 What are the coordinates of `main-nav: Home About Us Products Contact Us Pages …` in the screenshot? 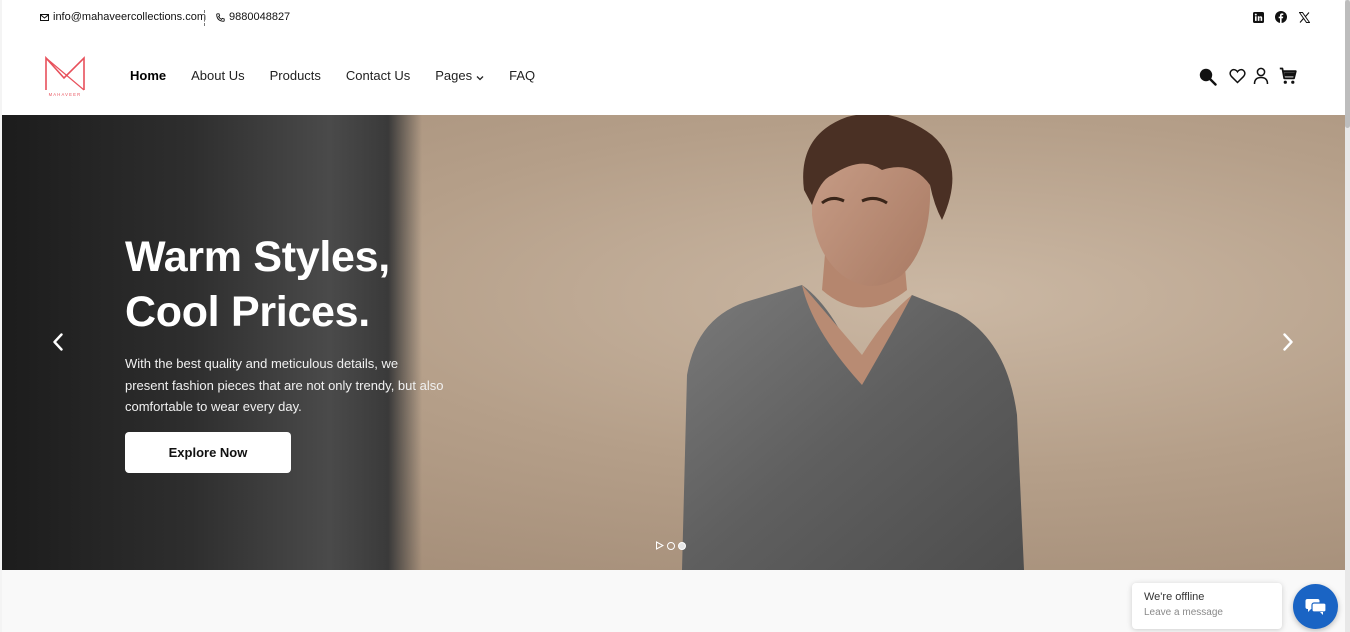 It's located at (345, 76).